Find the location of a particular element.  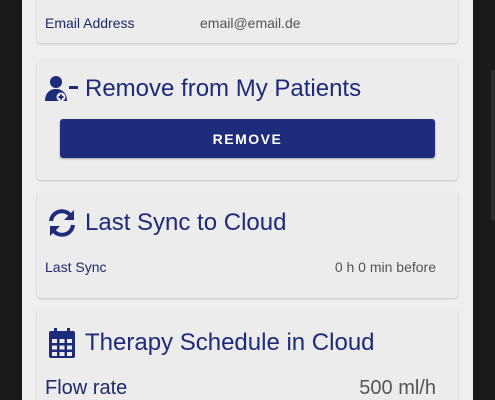

calendar-icon is located at coordinates (62, 343).